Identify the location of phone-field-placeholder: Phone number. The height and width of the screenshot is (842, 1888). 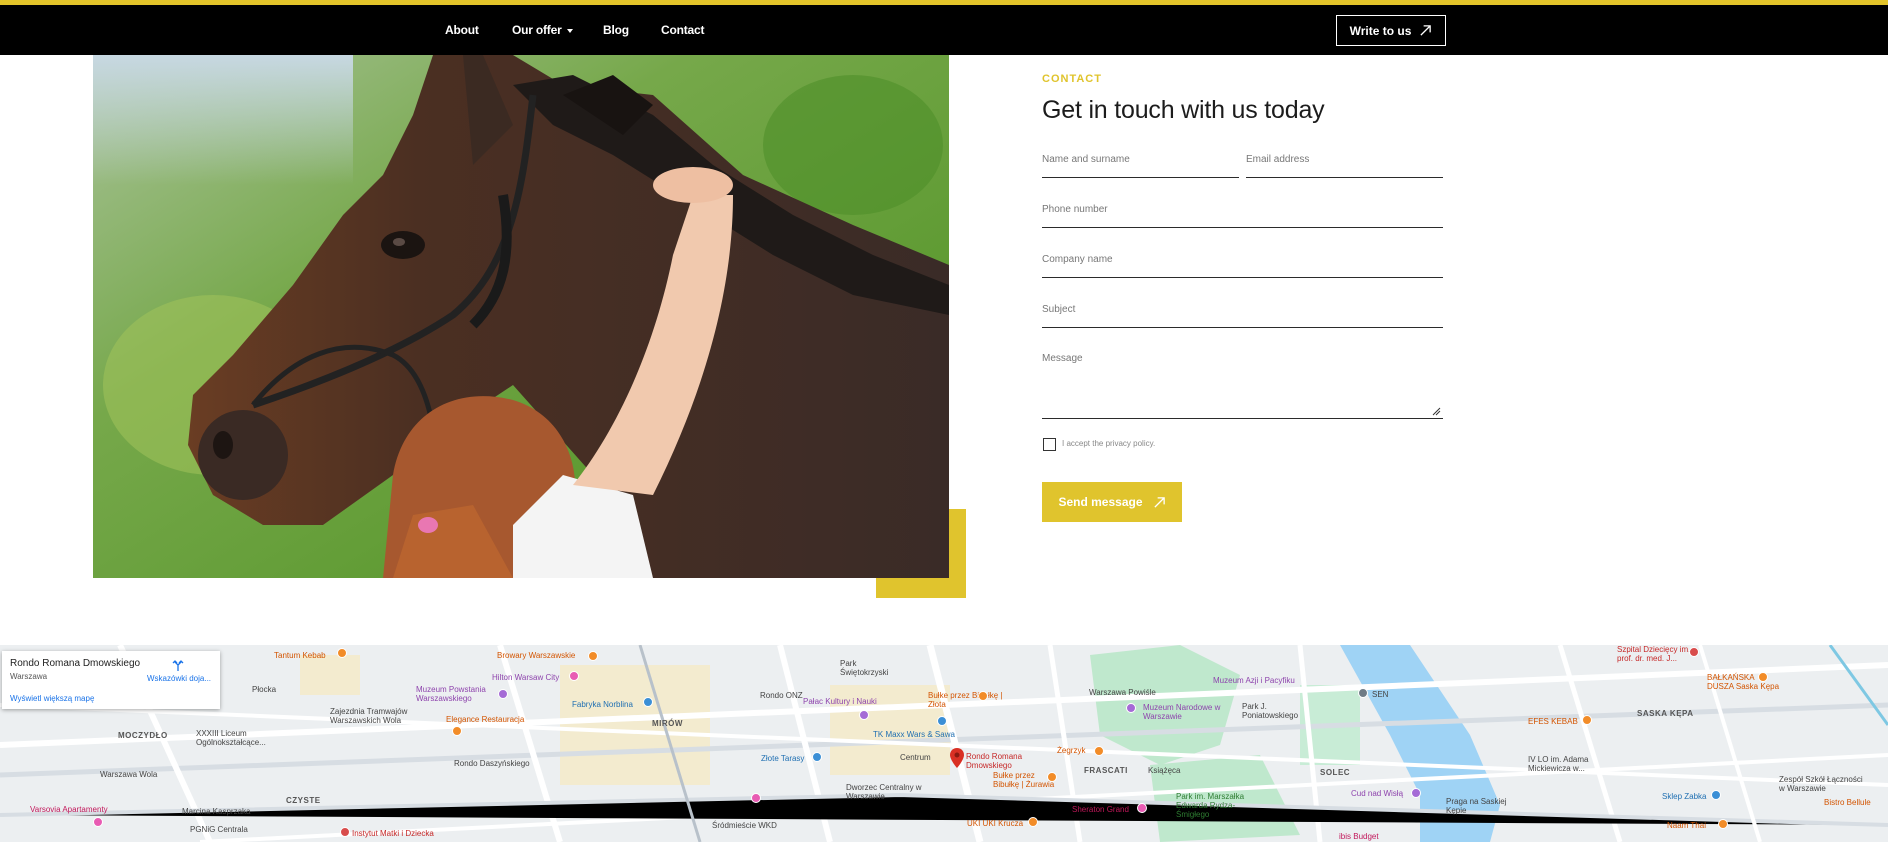
(1075, 209).